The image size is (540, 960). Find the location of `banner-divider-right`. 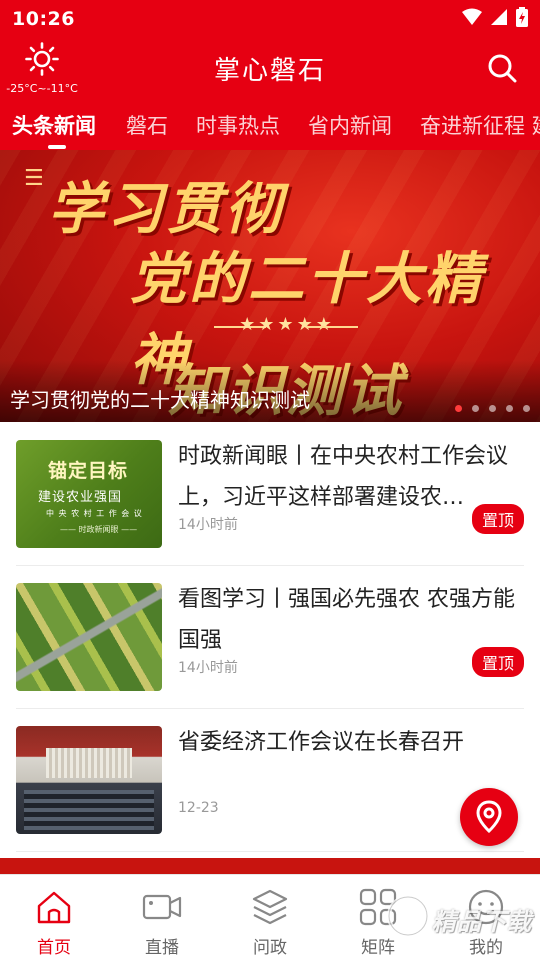

banner-divider-right is located at coordinates (332, 327).